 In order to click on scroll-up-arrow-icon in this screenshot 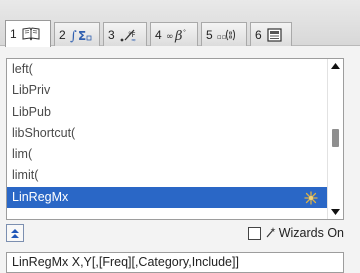, I will do `click(335, 66)`.